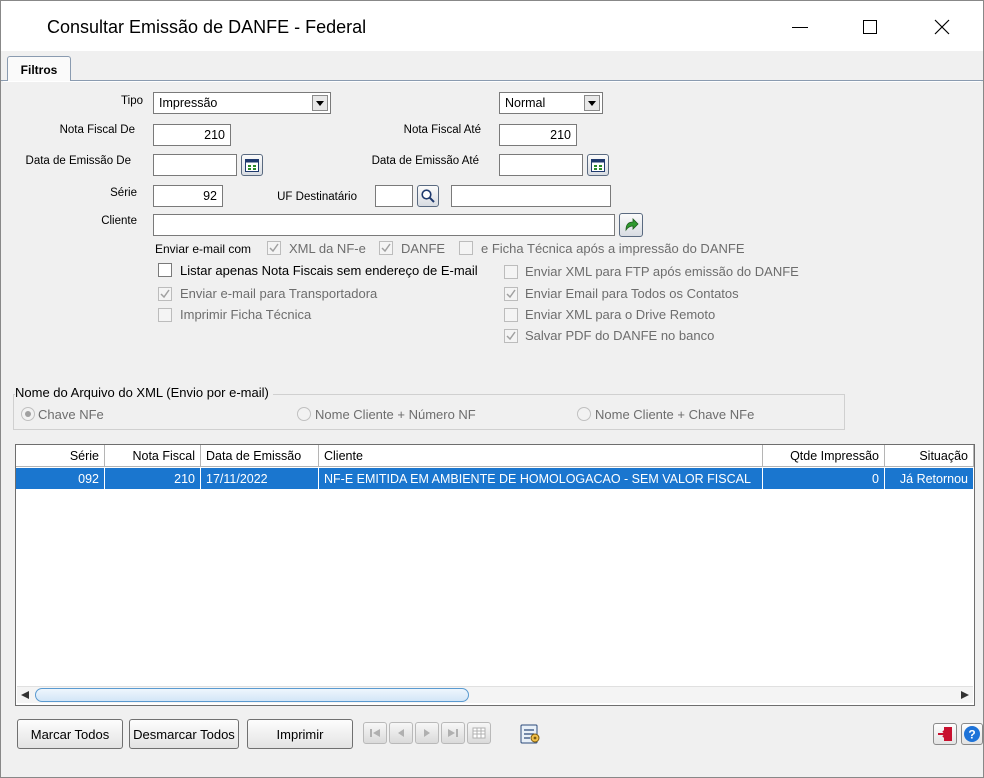 The height and width of the screenshot is (778, 984). I want to click on danfe-checkbox, so click(386, 248).